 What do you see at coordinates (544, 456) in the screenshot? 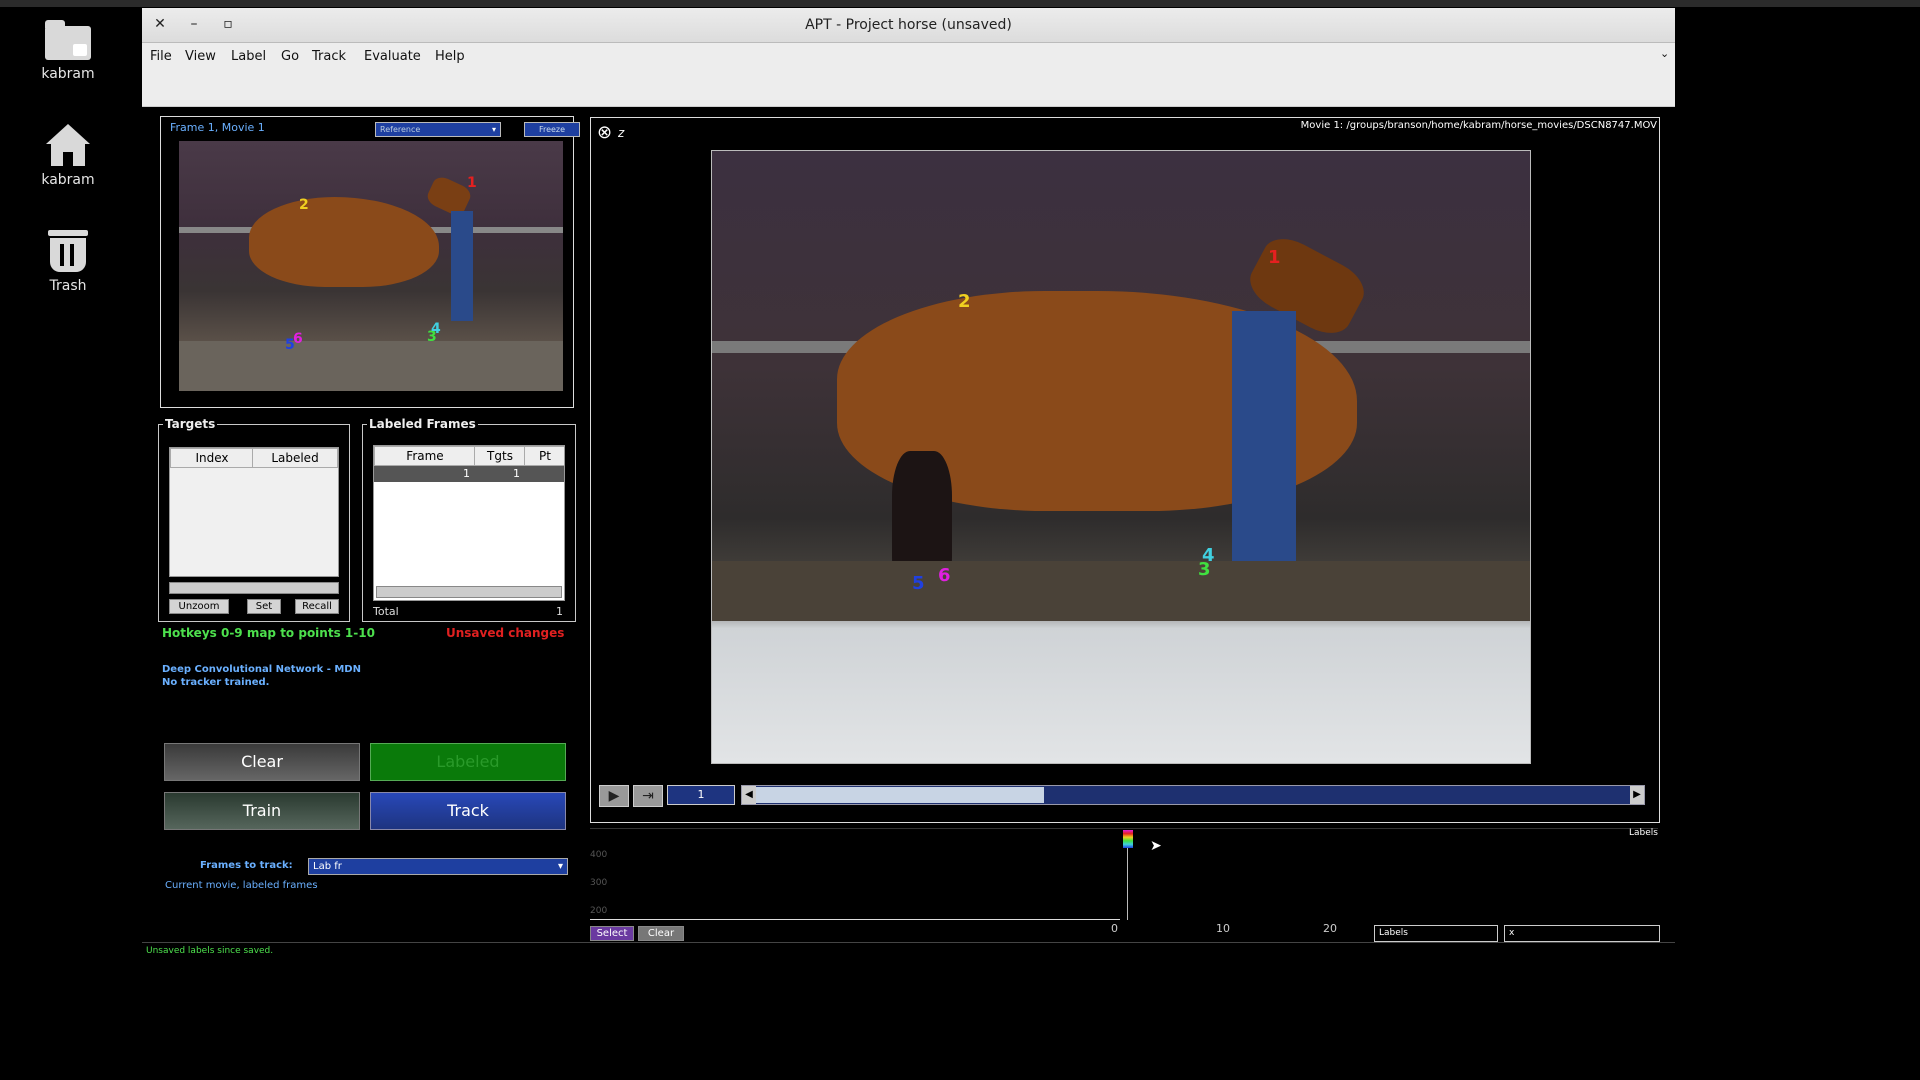
I see `labeled-col-pt: Pt` at bounding box center [544, 456].